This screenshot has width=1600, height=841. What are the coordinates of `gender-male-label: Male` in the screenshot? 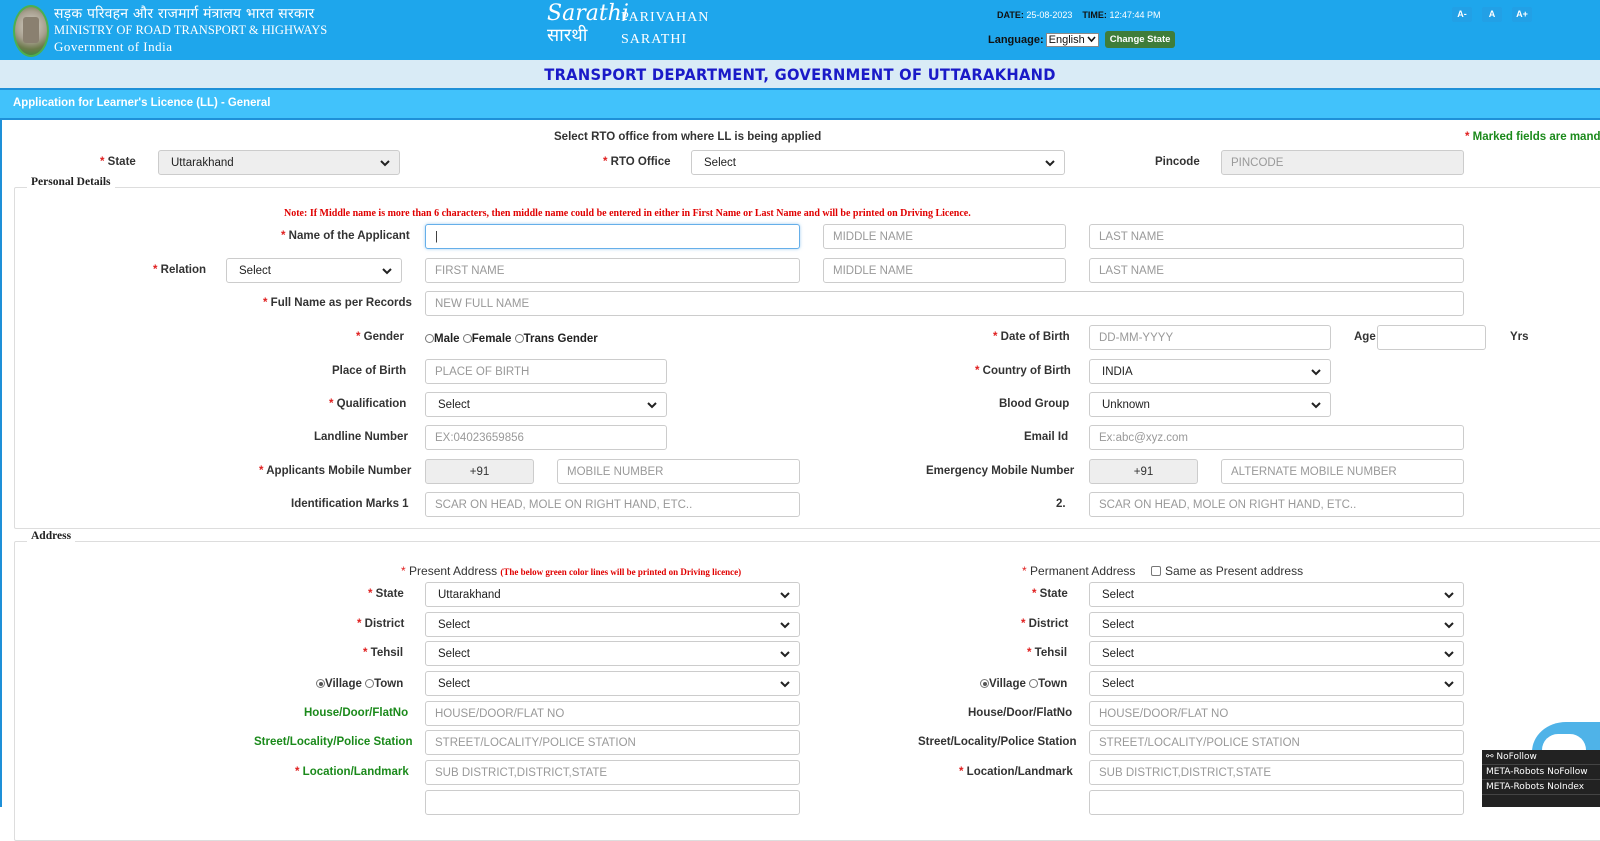 It's located at (447, 339).